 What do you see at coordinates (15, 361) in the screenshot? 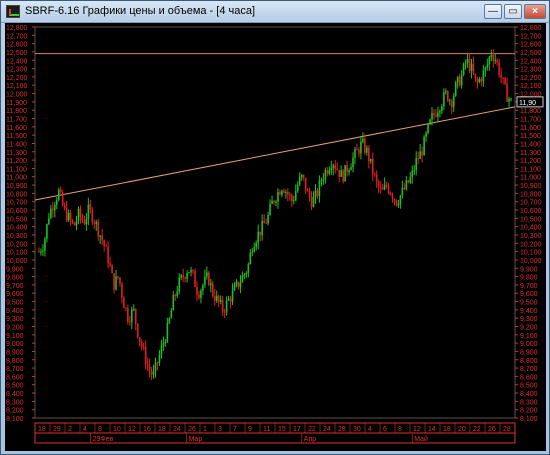
I see `y-tick-label-left: 8,800` at bounding box center [15, 361].